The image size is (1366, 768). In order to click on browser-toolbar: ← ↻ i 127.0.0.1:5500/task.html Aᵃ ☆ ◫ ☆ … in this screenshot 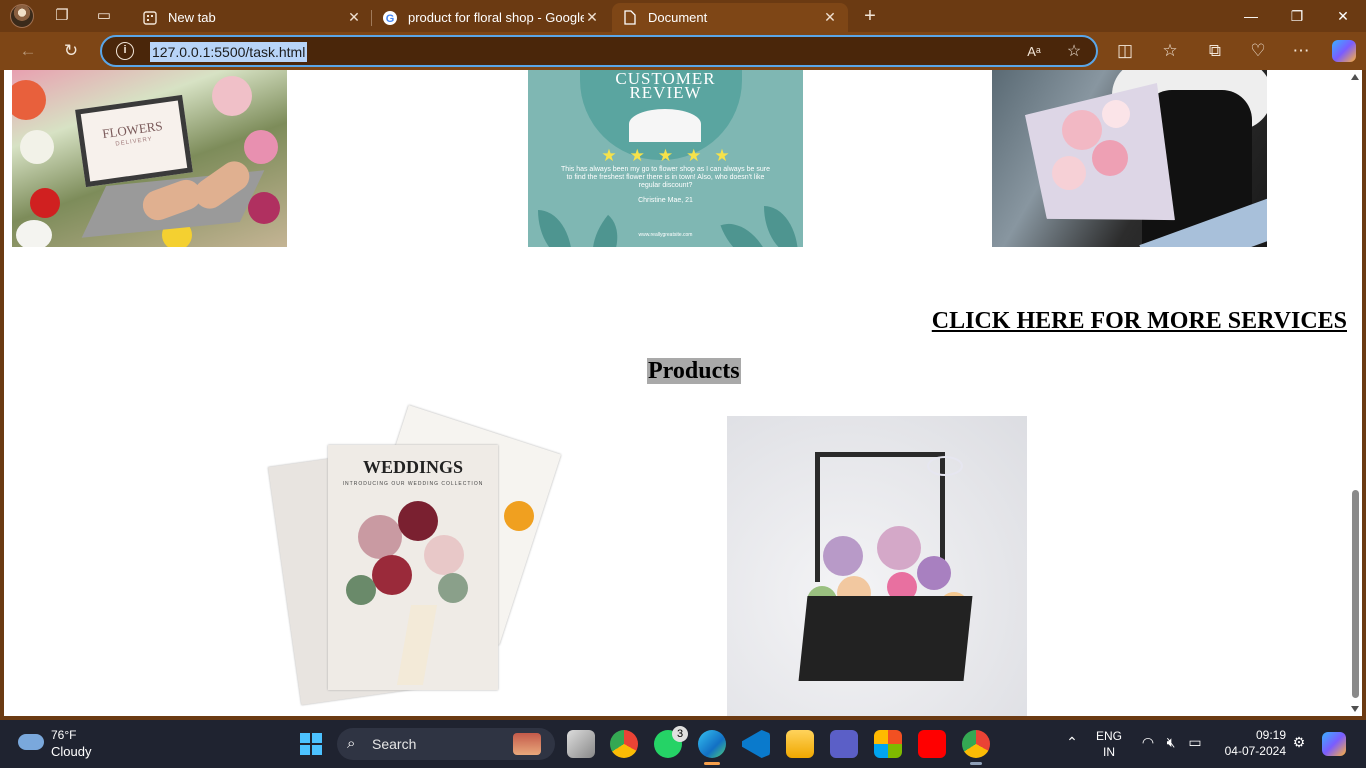, I will do `click(683, 51)`.